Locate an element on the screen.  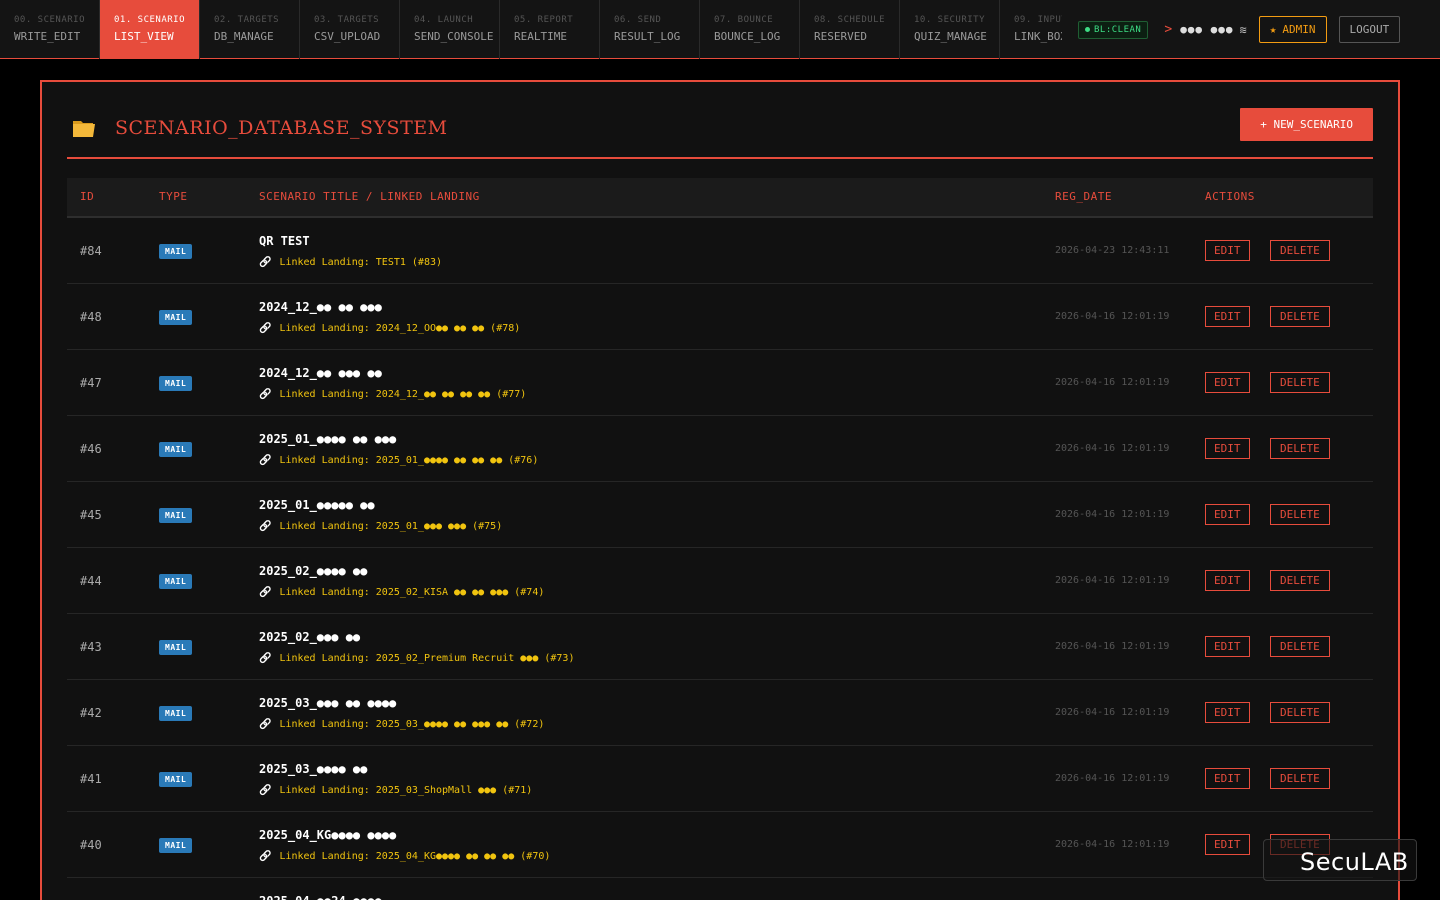
panel-header: SCENARIO_DATABASE_SYSTEM + NEW_SCENARIO is located at coordinates (720, 133).